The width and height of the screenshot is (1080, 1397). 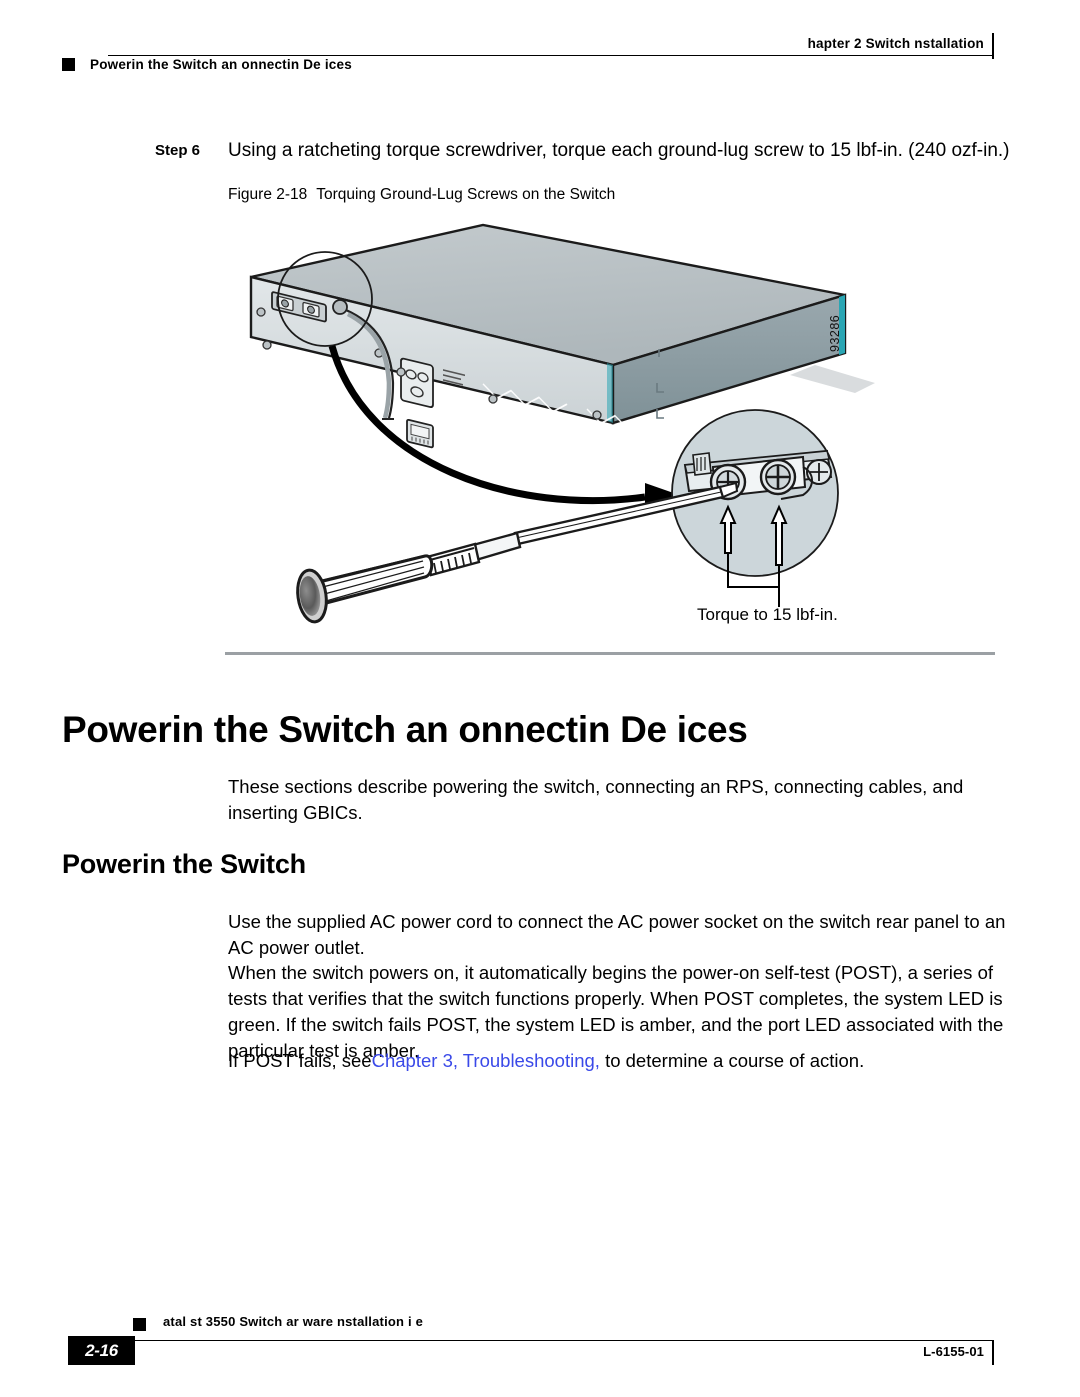 I want to click on chapter-3-troubleshooting-link: Chapter 3, Troubleshooting,, so click(x=486, y=1060).